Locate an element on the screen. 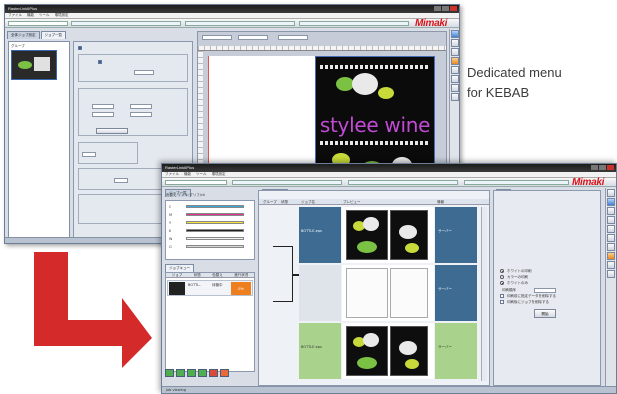 The height and width of the screenshot is (394, 617). queue-job-state: 待機中 is located at coordinates (217, 285).